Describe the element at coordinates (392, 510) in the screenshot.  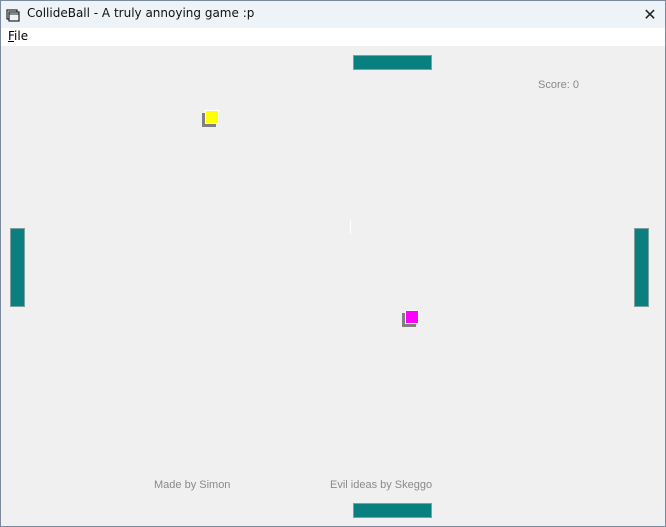
I see `bottom-paddle` at that location.